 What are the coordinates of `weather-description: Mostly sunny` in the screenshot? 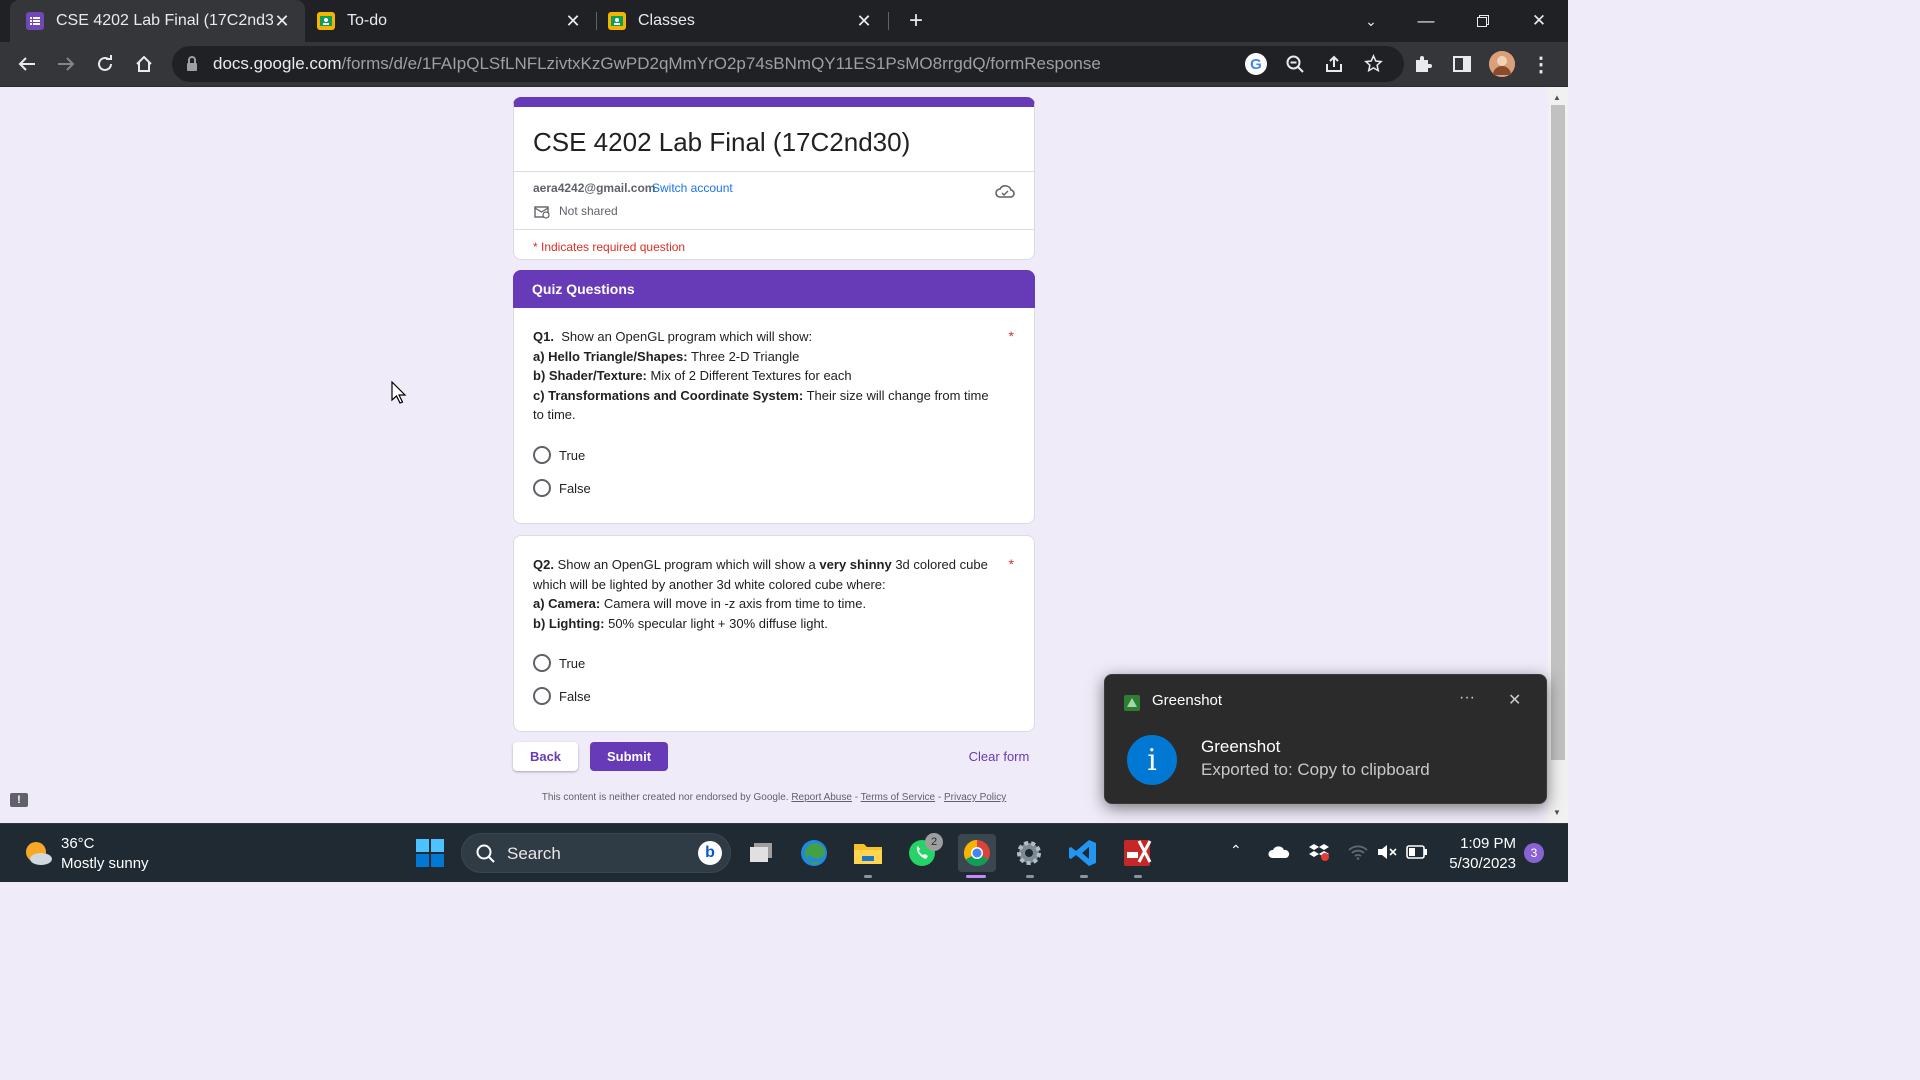 It's located at (105, 863).